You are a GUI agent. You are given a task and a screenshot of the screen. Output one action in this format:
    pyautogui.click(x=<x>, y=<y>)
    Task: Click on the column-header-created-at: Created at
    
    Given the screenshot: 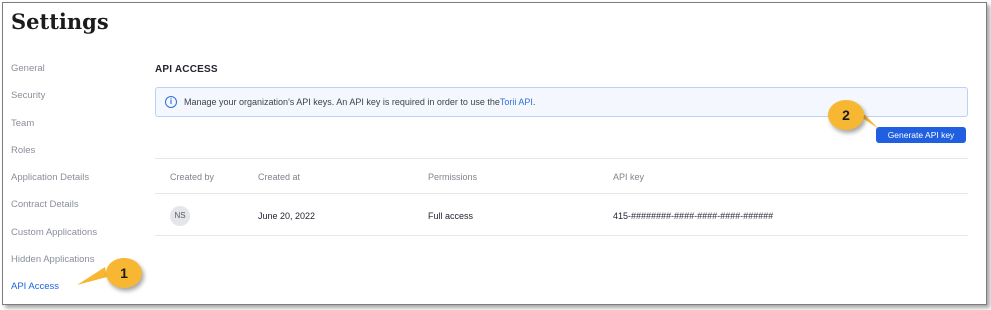 What is the action you would take?
    pyautogui.click(x=279, y=177)
    